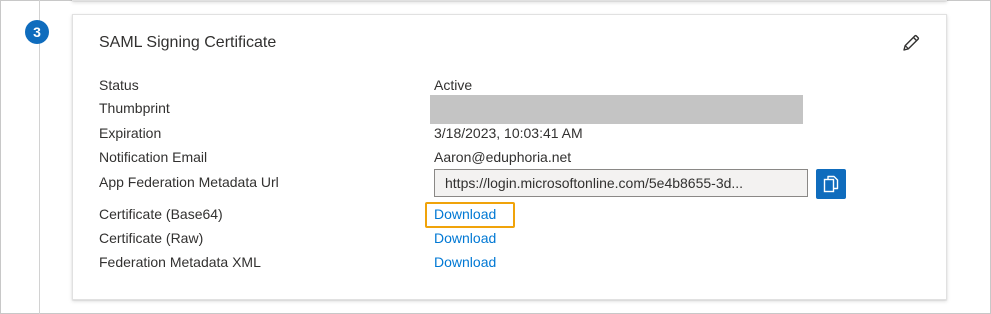  What do you see at coordinates (151, 238) in the screenshot?
I see `certificate-raw-label: Certificate (Raw)` at bounding box center [151, 238].